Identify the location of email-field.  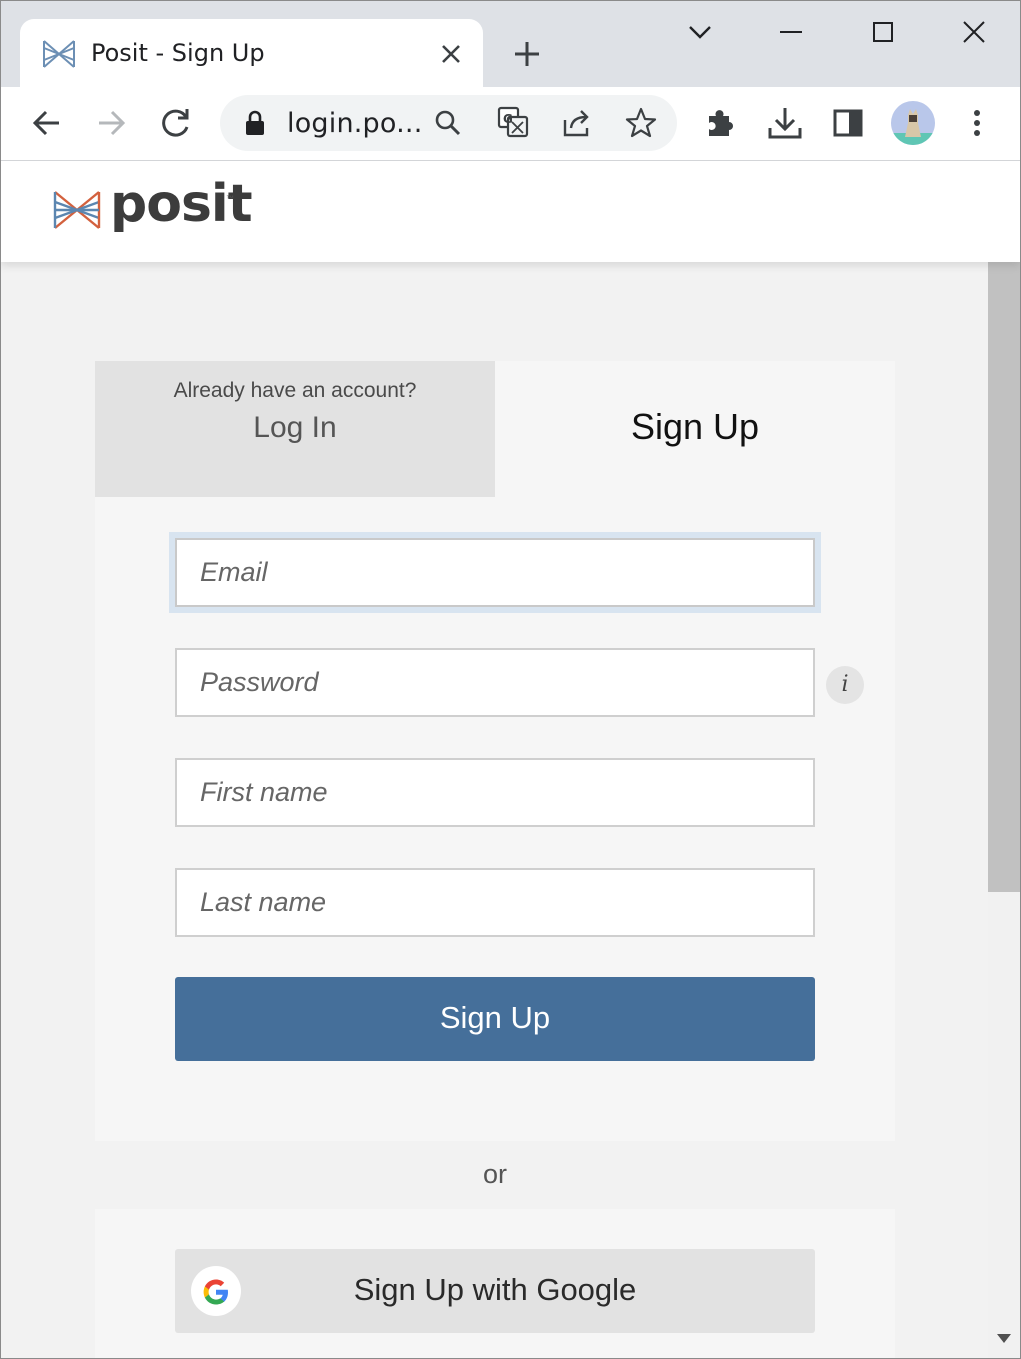
(495, 572).